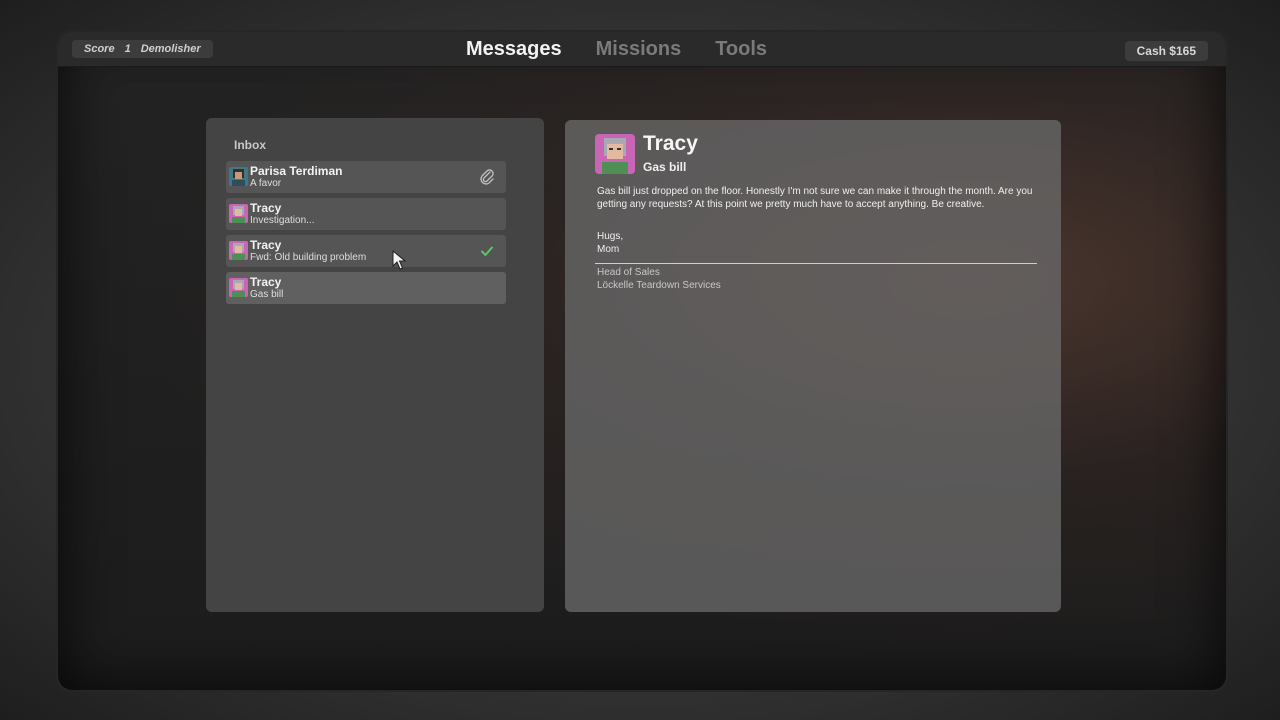 The height and width of the screenshot is (720, 1280). What do you see at coordinates (296, 171) in the screenshot?
I see `message-sender: Parisa Terdiman` at bounding box center [296, 171].